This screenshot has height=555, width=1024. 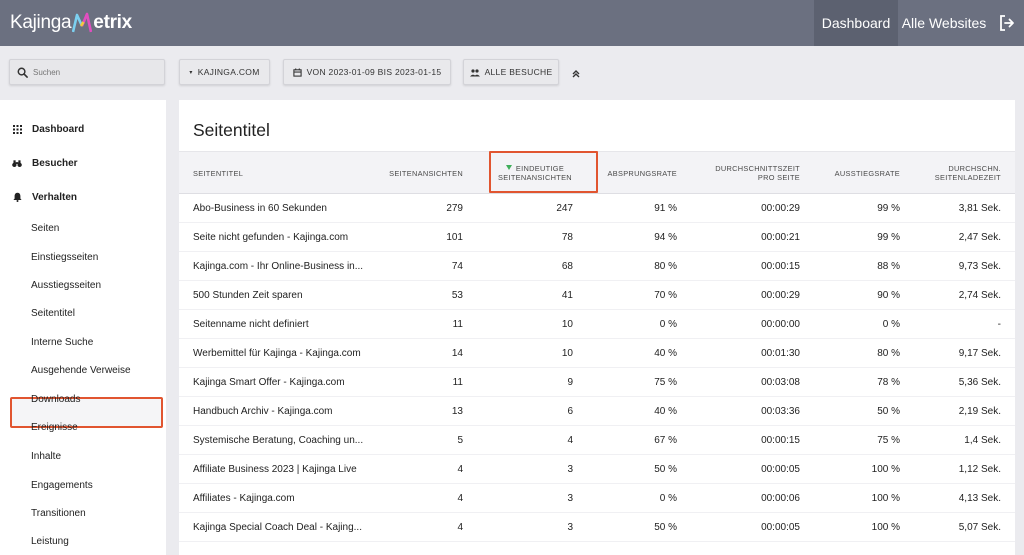 What do you see at coordinates (1007, 23) in the screenshot?
I see `logout-icon` at bounding box center [1007, 23].